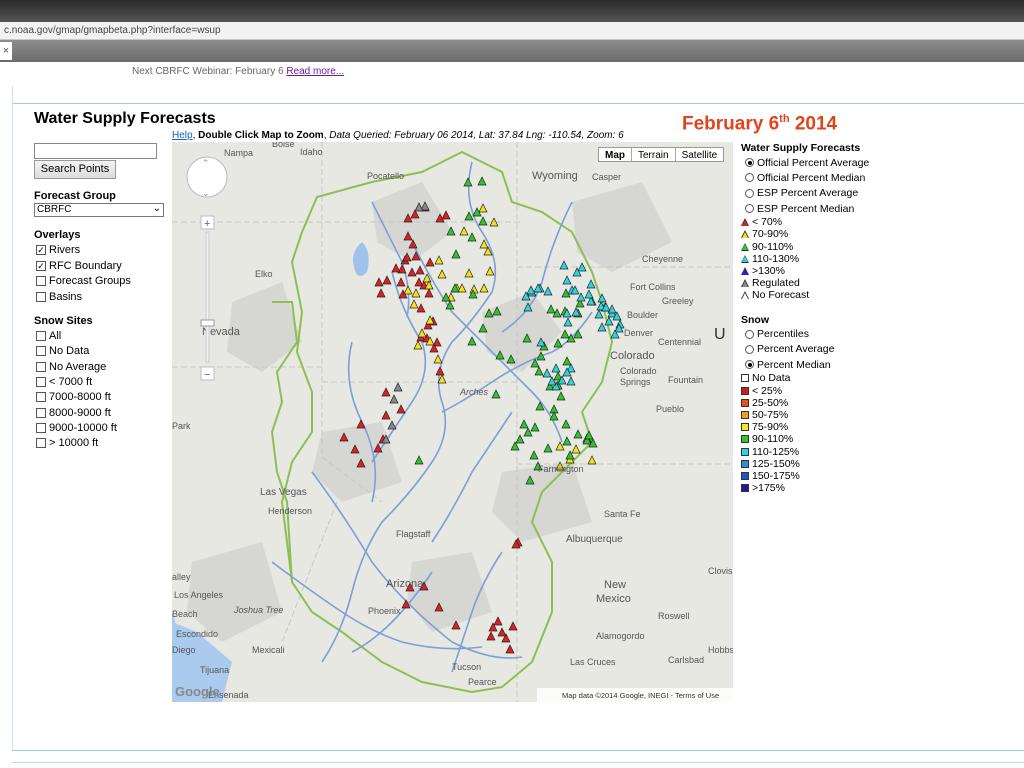  What do you see at coordinates (593, 662) in the screenshot?
I see `svg-text: Las Cruces` at bounding box center [593, 662].